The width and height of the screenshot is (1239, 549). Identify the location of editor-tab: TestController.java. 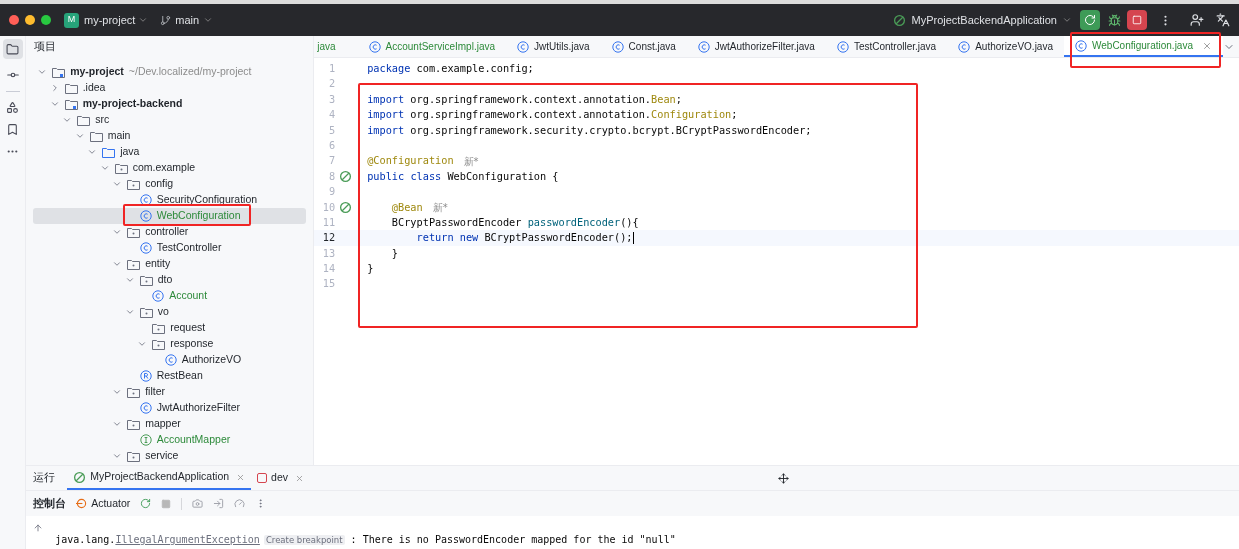
(886, 46).